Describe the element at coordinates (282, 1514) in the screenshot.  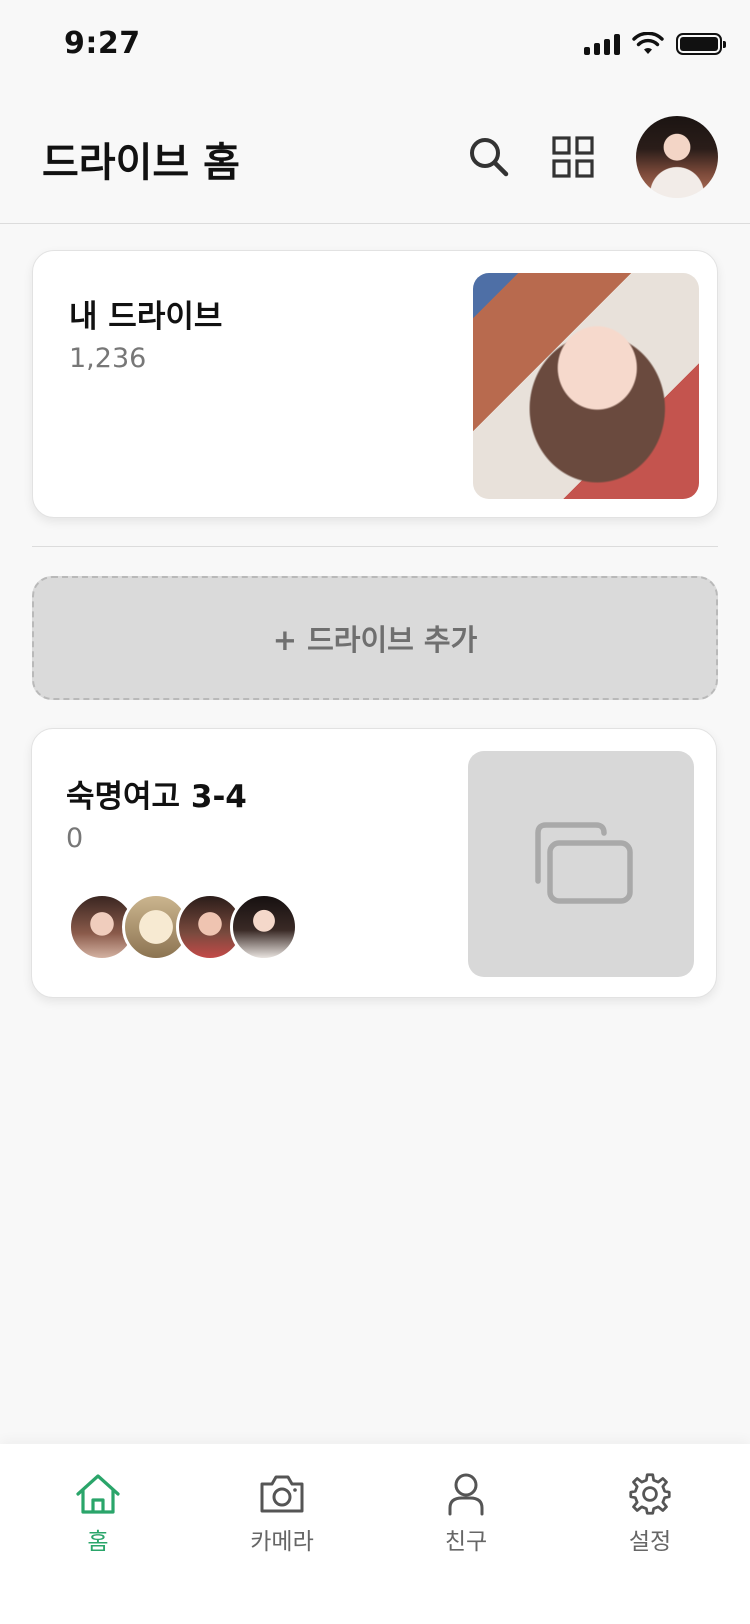
I see `nav-camera: 카메라` at that location.